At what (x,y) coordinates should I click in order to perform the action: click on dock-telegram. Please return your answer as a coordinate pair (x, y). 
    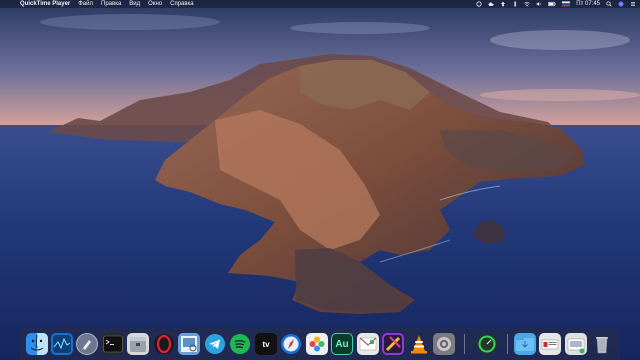
    Looking at the image, I should click on (215, 344).